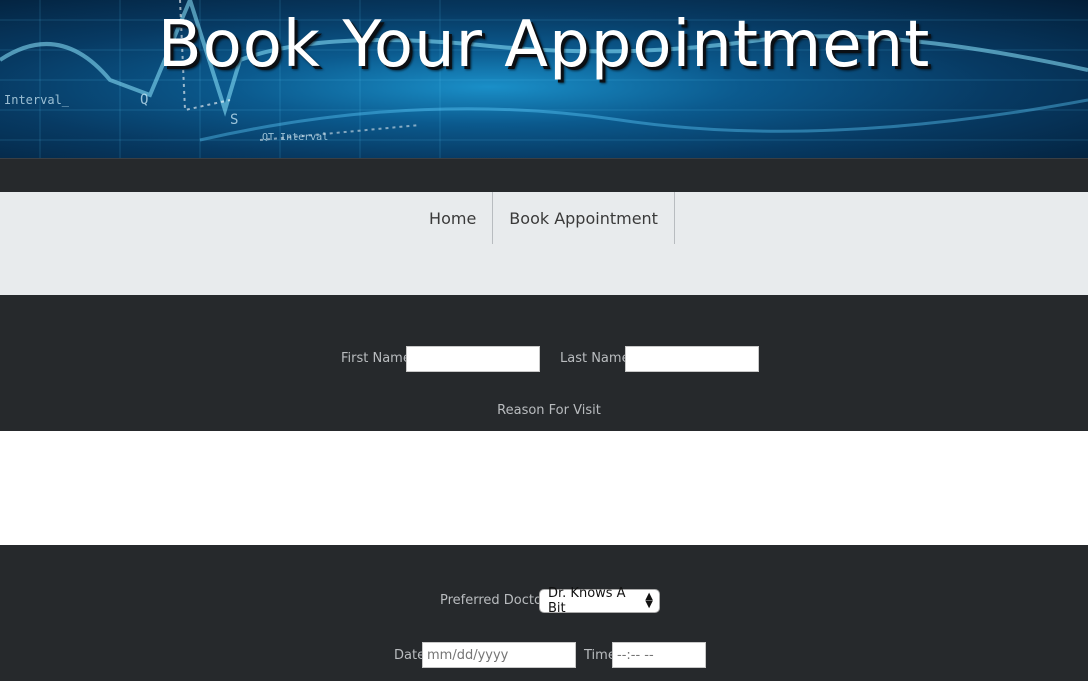  I want to click on nav-item-book-appointment: Book Appointment, so click(583, 218).